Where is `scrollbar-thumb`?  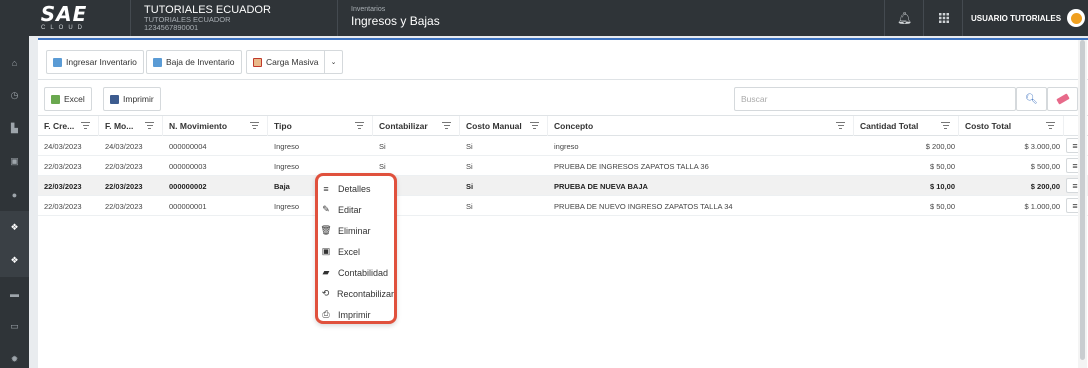 scrollbar-thumb is located at coordinates (1082, 200).